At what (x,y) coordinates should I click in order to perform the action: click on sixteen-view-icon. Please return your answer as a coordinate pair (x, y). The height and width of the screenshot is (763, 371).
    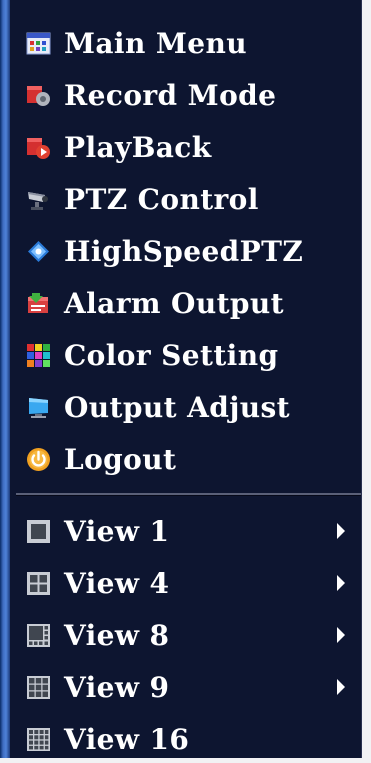
    Looking at the image, I should click on (38, 739).